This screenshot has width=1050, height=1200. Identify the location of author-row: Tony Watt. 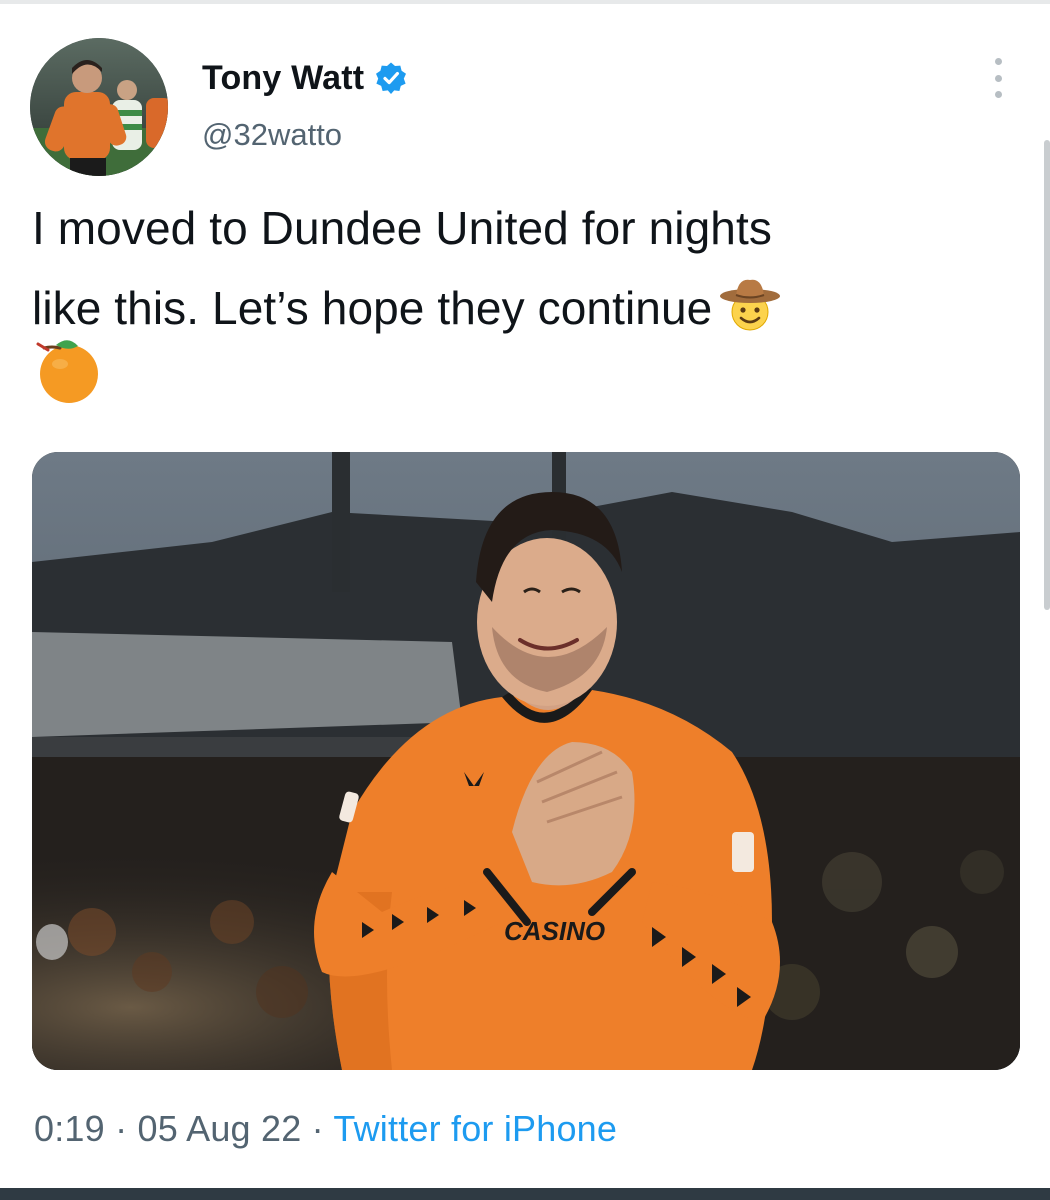
(305, 78).